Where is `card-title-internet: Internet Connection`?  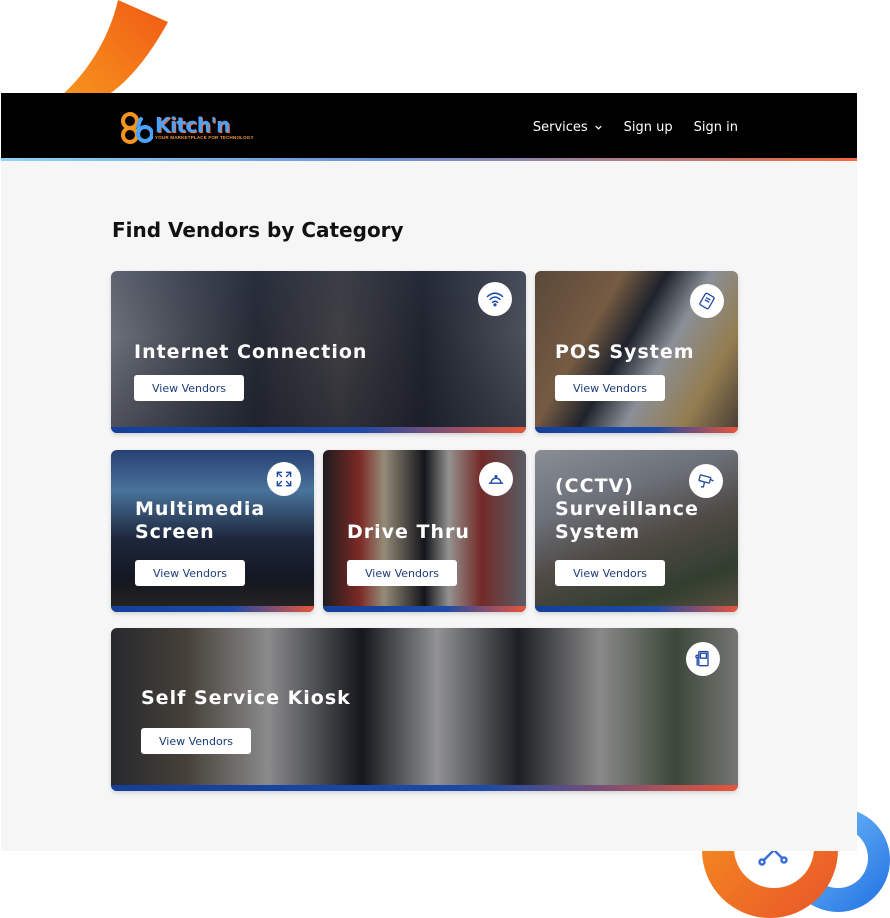
card-title-internet: Internet Connection is located at coordinates (251, 352).